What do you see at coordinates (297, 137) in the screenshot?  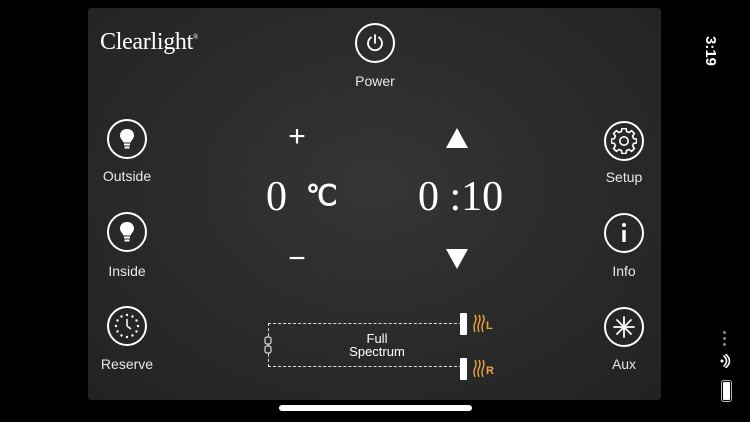 I see `temperature-increase-button: +` at bounding box center [297, 137].